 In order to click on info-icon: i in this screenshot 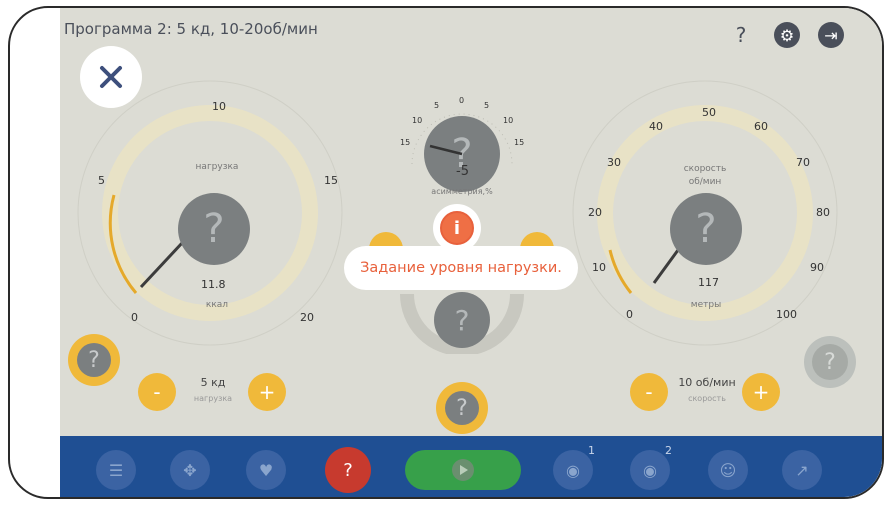, I will do `click(457, 228)`.